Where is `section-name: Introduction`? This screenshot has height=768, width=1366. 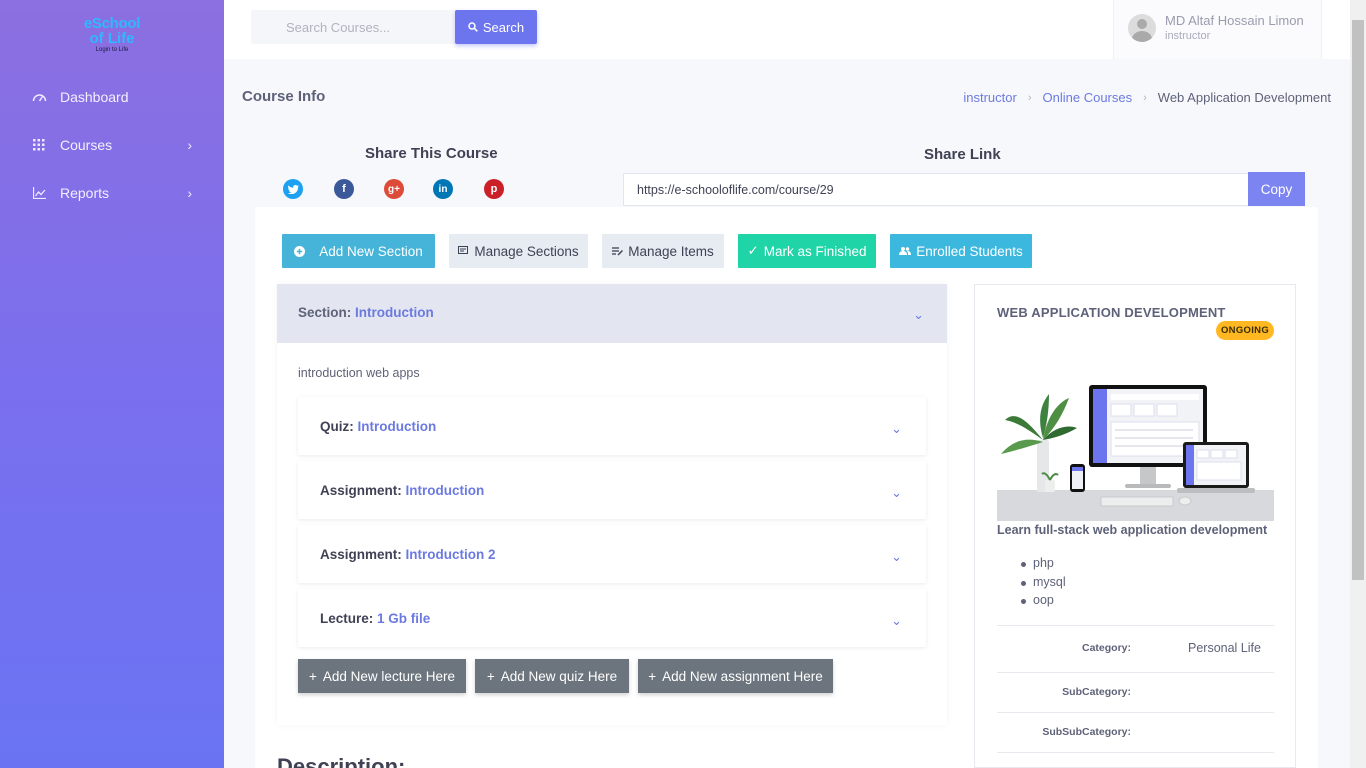 section-name: Introduction is located at coordinates (394, 312).